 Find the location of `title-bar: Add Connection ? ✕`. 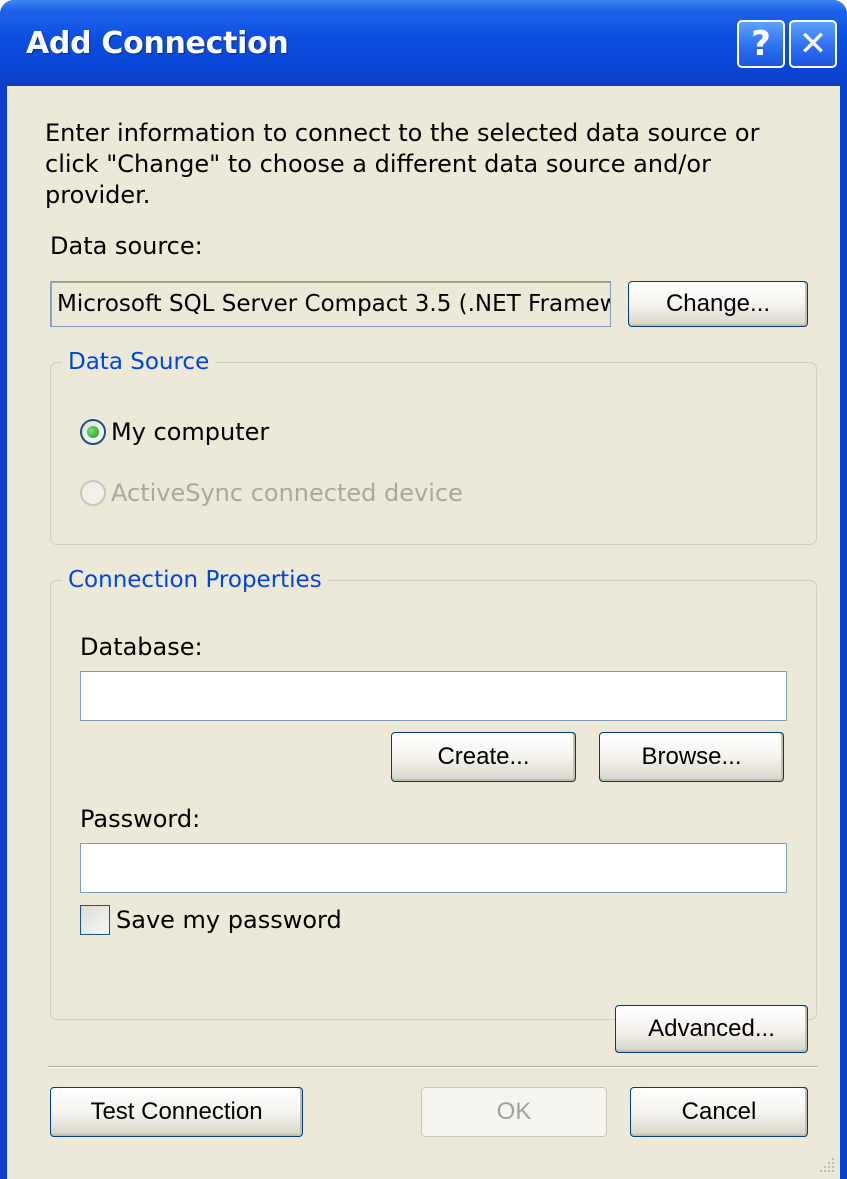

title-bar: Add Connection ? ✕ is located at coordinates (423, 43).